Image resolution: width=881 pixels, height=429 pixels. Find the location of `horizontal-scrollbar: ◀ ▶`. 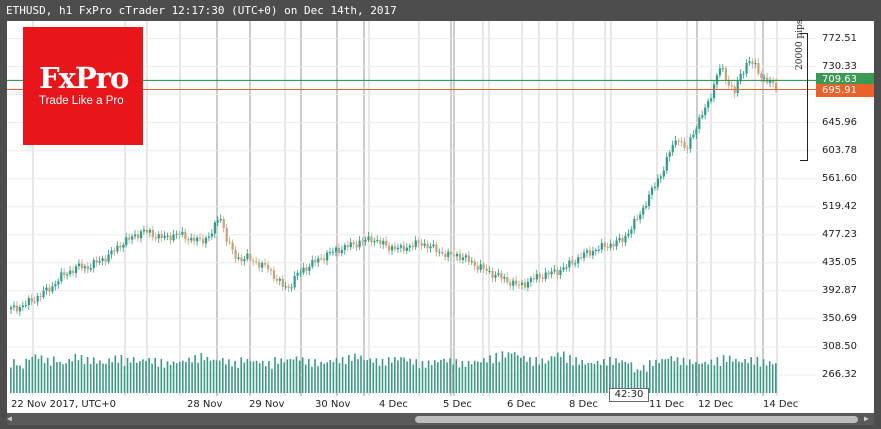

horizontal-scrollbar: ◀ ▶ is located at coordinates (440, 419).